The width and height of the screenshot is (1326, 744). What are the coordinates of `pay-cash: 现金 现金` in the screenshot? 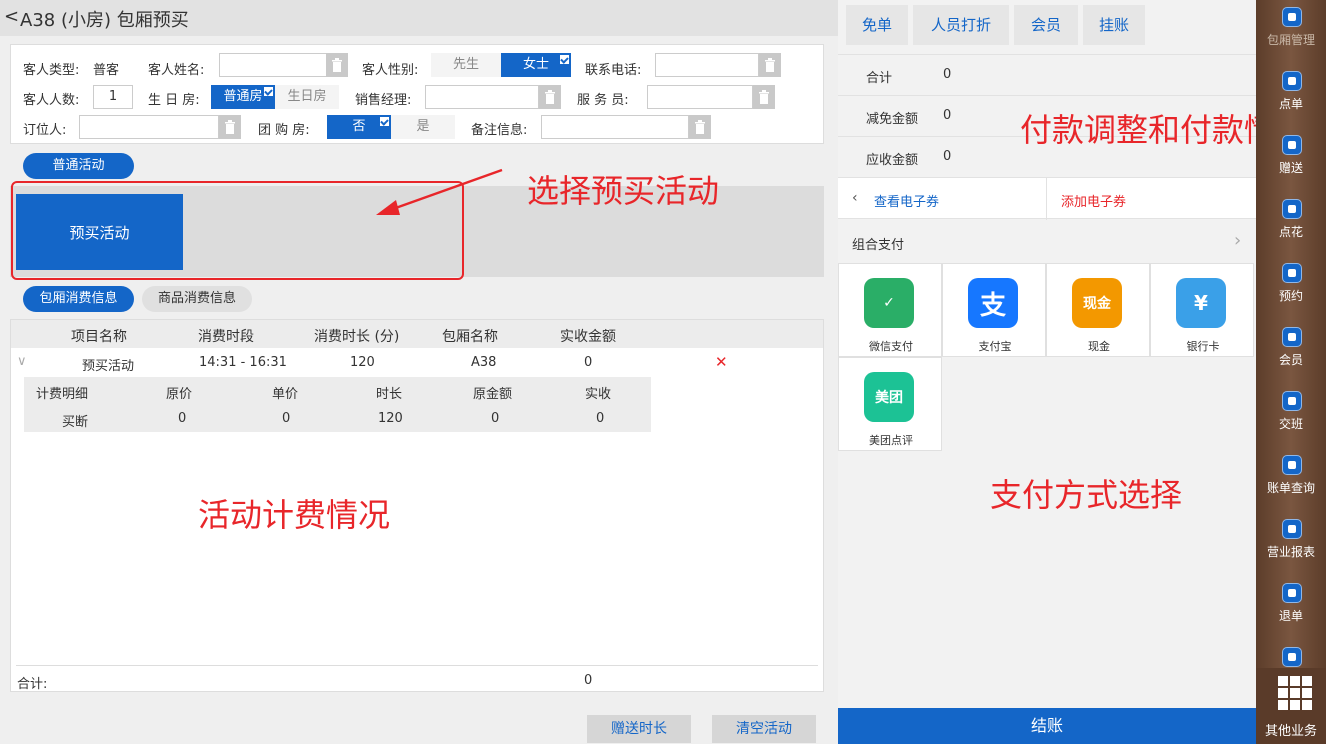 It's located at (1098, 310).